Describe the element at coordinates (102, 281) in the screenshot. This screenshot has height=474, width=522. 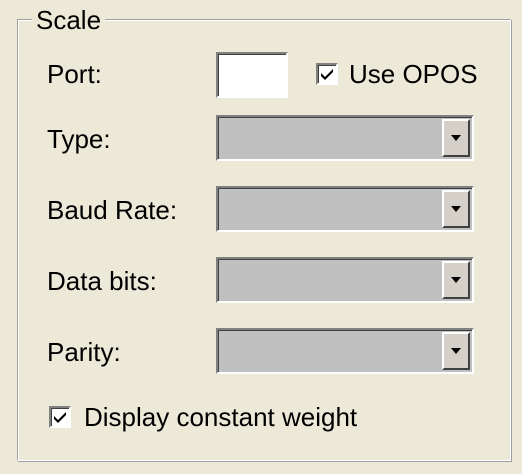
I see `data-bits-label: Data bits:` at that location.